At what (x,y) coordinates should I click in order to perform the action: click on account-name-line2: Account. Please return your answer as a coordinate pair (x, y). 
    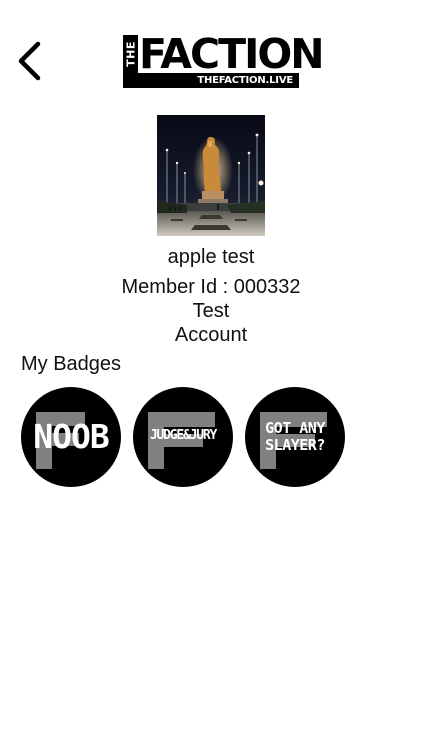
    Looking at the image, I should click on (211, 335).